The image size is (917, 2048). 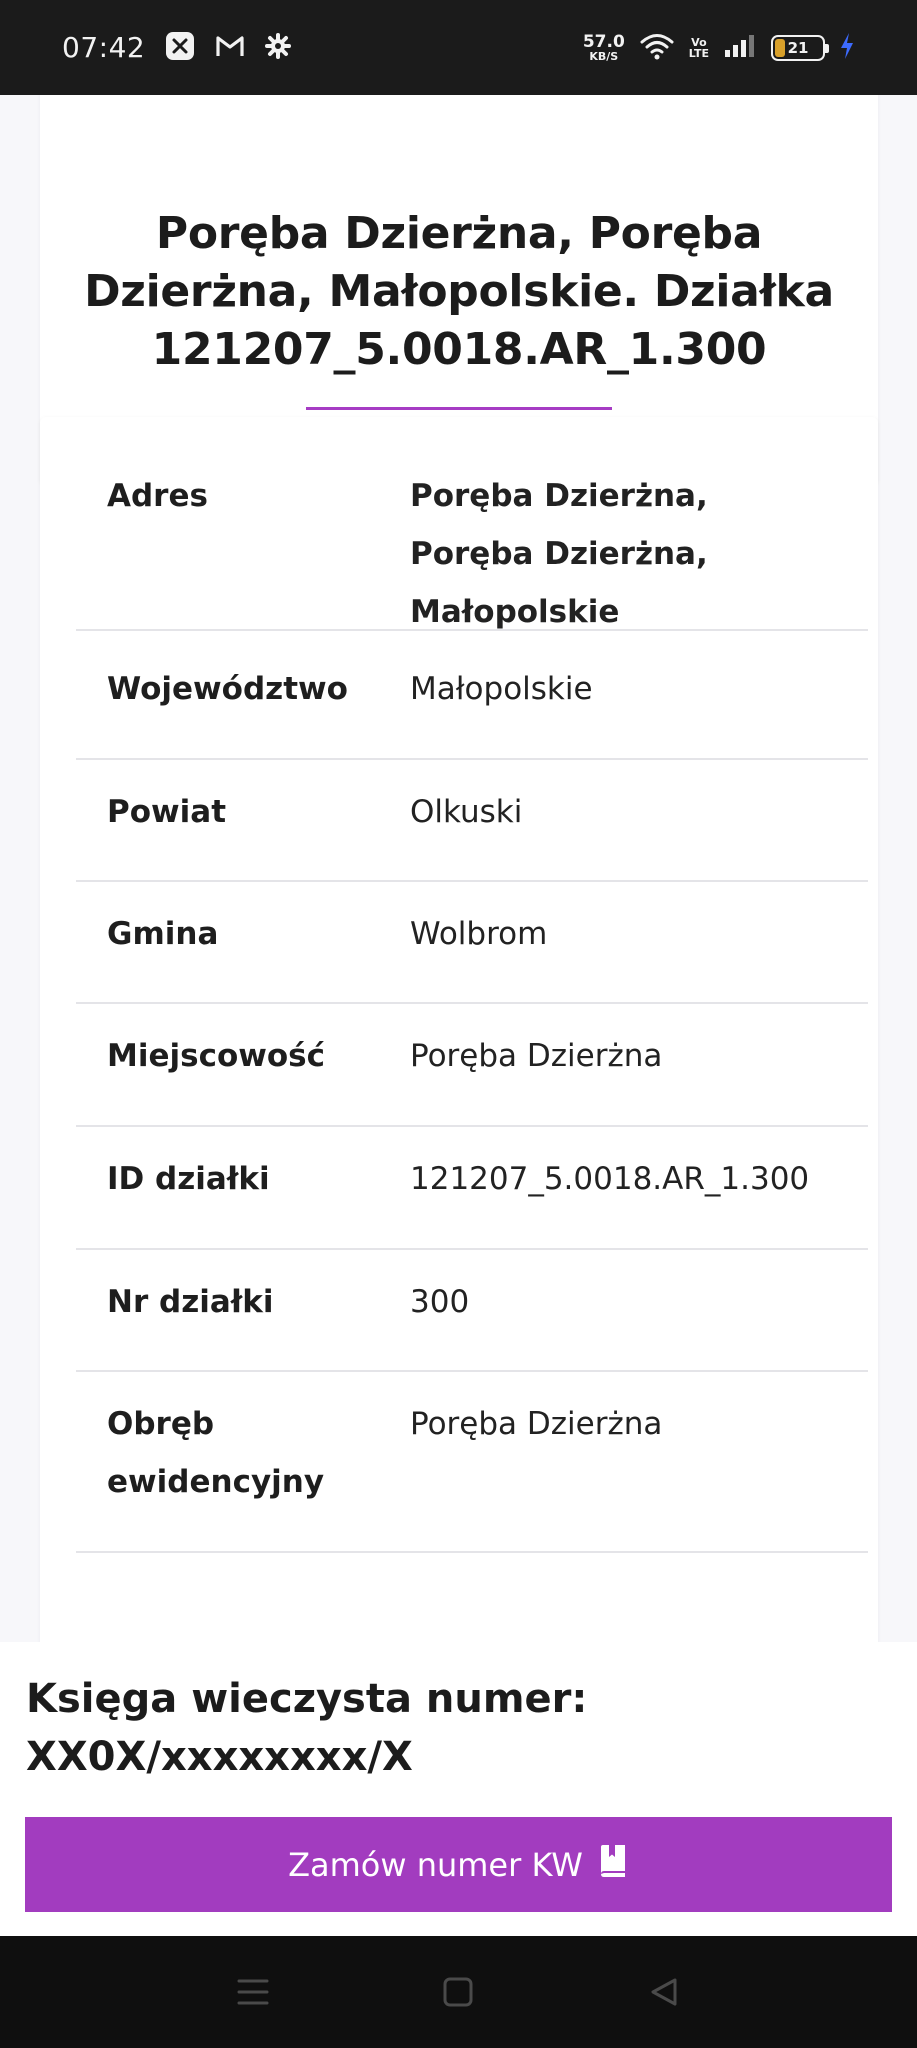 I want to click on detail-row-parcel-id: ID działki 121207_5.0018.AR_1.300, so click(x=472, y=1188).